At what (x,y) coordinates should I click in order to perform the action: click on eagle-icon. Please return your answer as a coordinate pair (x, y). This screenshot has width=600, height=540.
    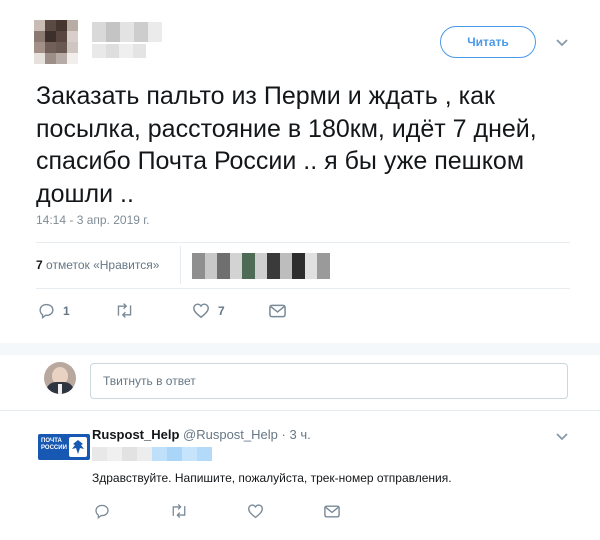
    Looking at the image, I should click on (78, 447).